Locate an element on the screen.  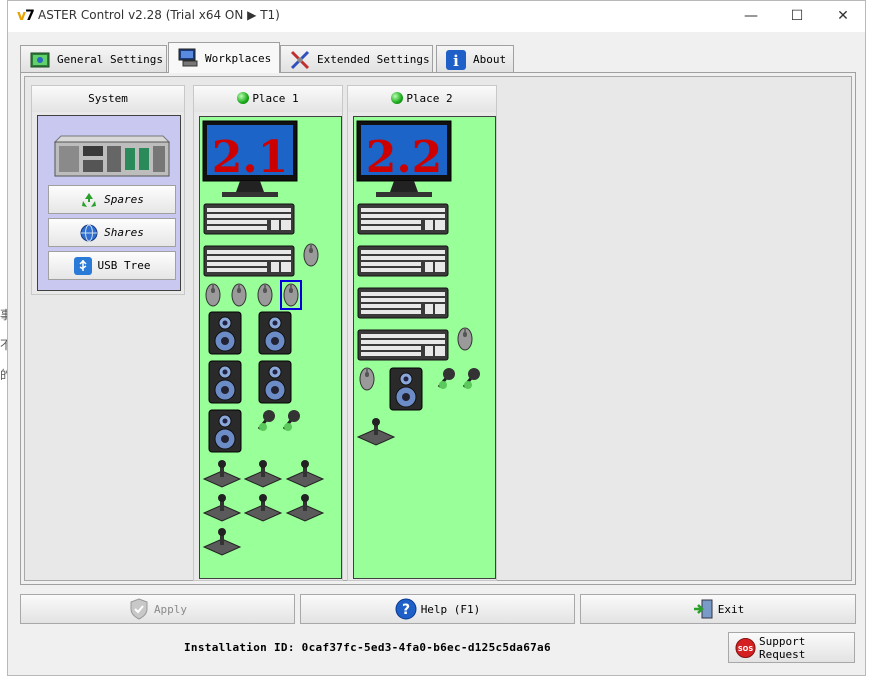
usb-tree-button: USB Tree is located at coordinates (112, 265).